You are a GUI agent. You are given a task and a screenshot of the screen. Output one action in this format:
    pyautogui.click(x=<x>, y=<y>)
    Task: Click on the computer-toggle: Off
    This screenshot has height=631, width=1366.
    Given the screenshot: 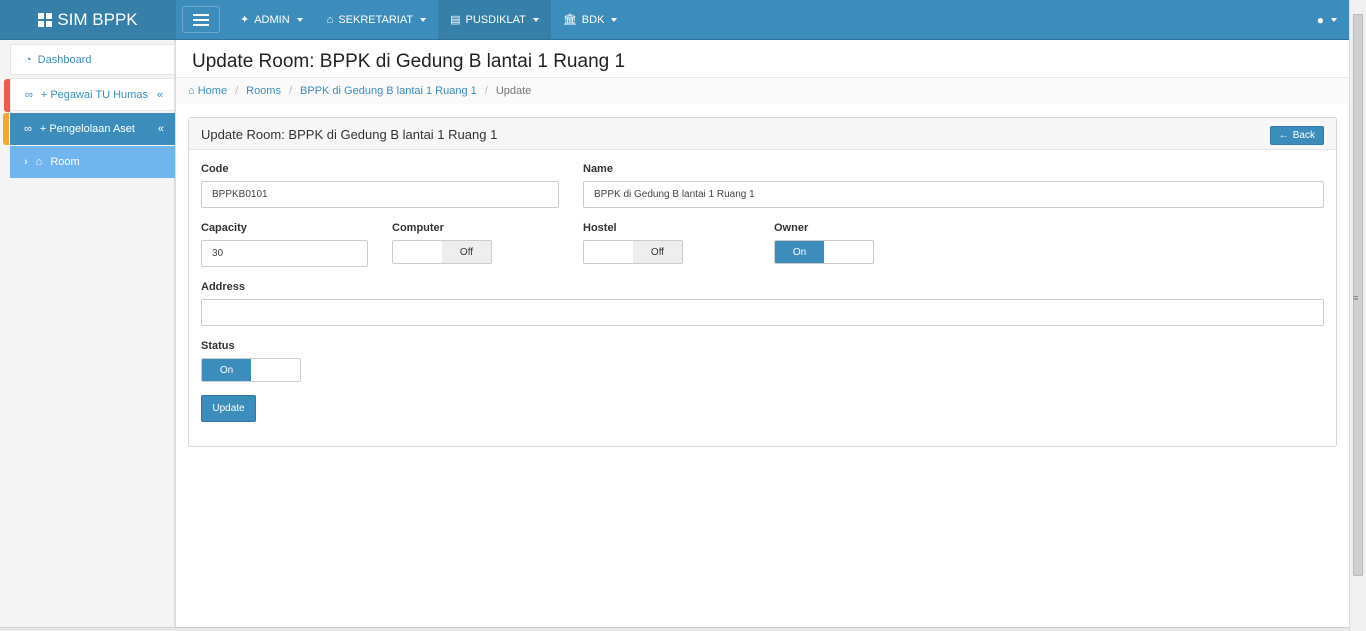 What is the action you would take?
    pyautogui.click(x=442, y=252)
    